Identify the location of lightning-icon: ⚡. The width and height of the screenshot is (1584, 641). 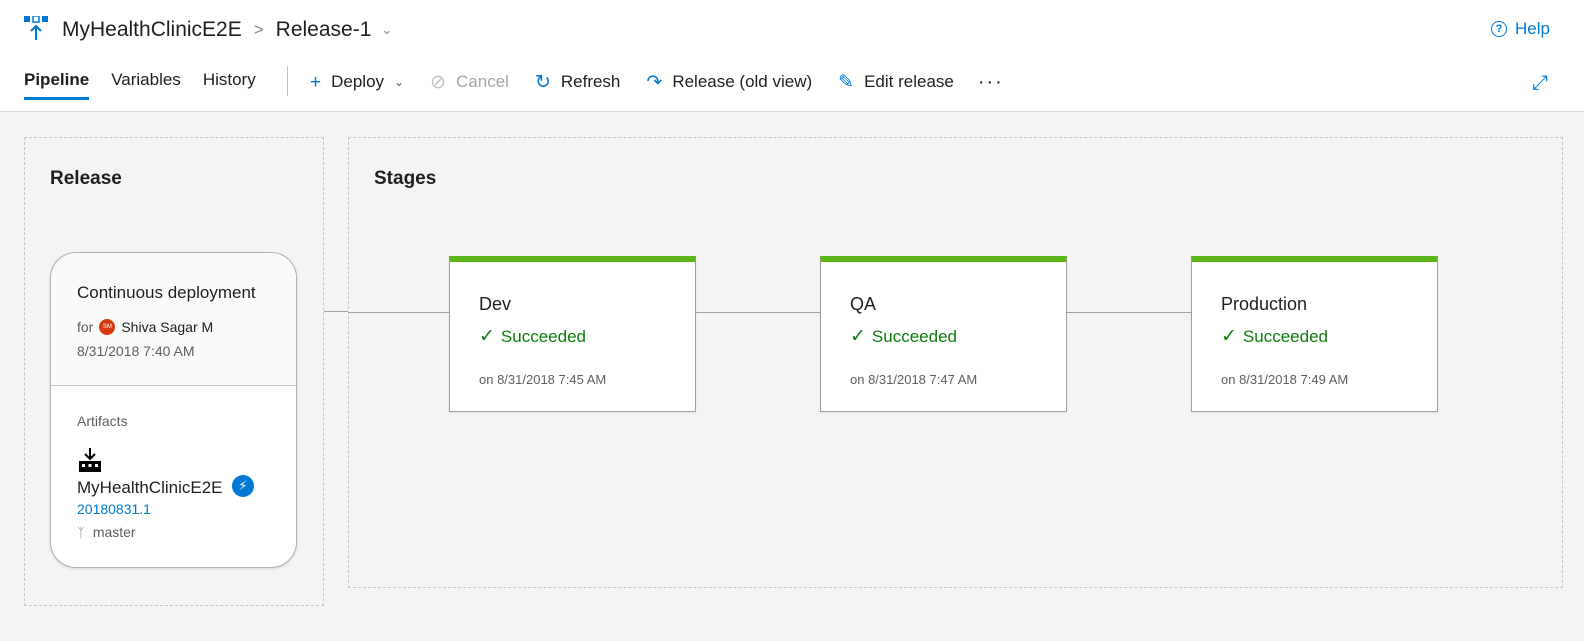
(243, 486).